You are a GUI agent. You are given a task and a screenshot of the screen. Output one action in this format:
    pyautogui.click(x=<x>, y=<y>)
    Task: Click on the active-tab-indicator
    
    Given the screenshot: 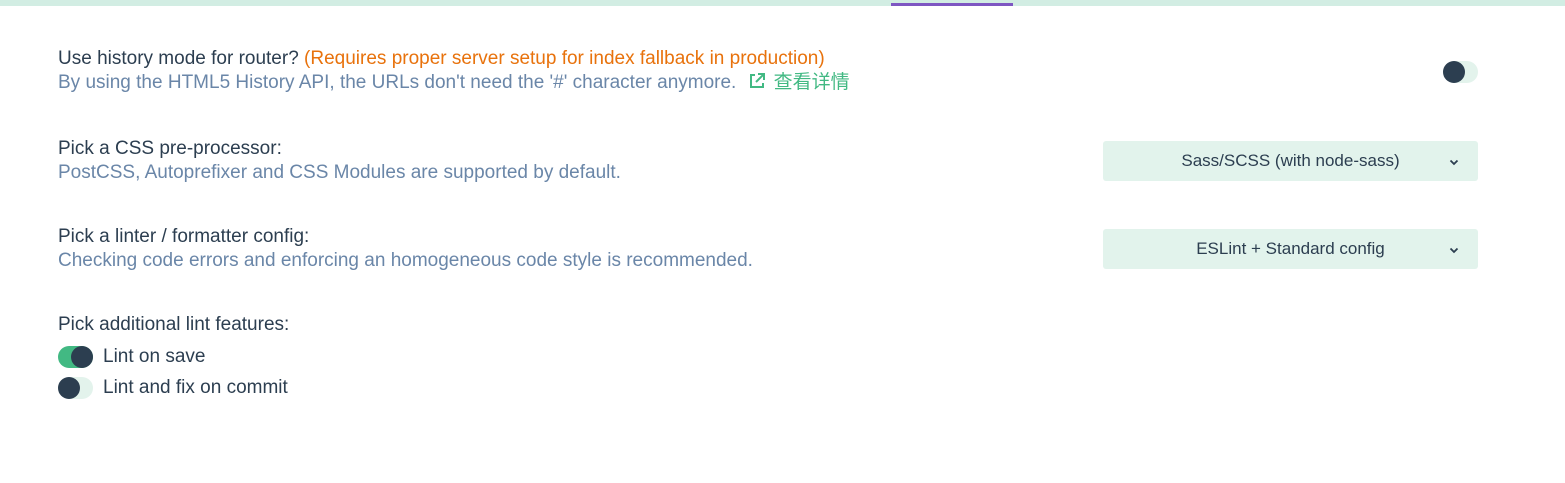 What is the action you would take?
    pyautogui.click(x=952, y=4)
    